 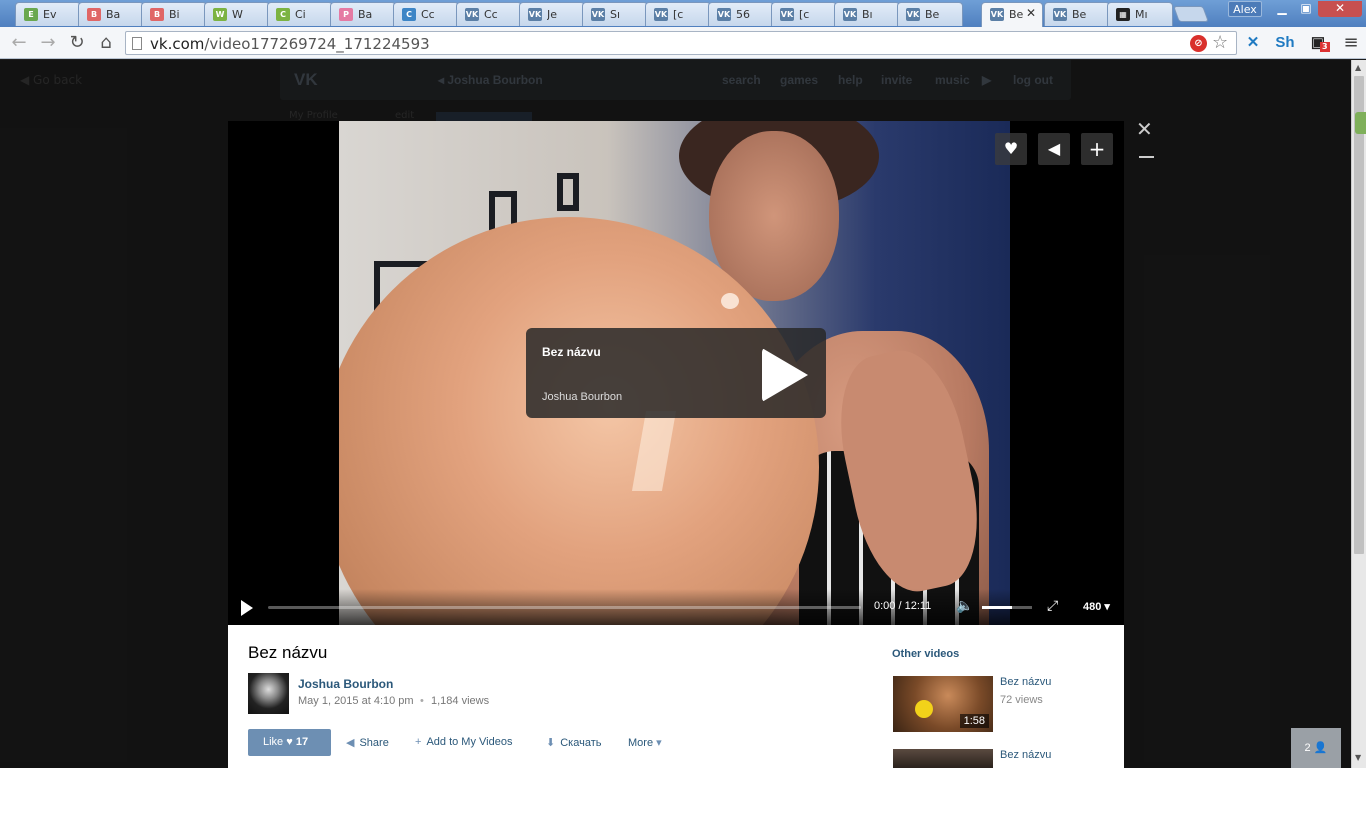 I want to click on menu-icon: ≡, so click(x=1351, y=43).